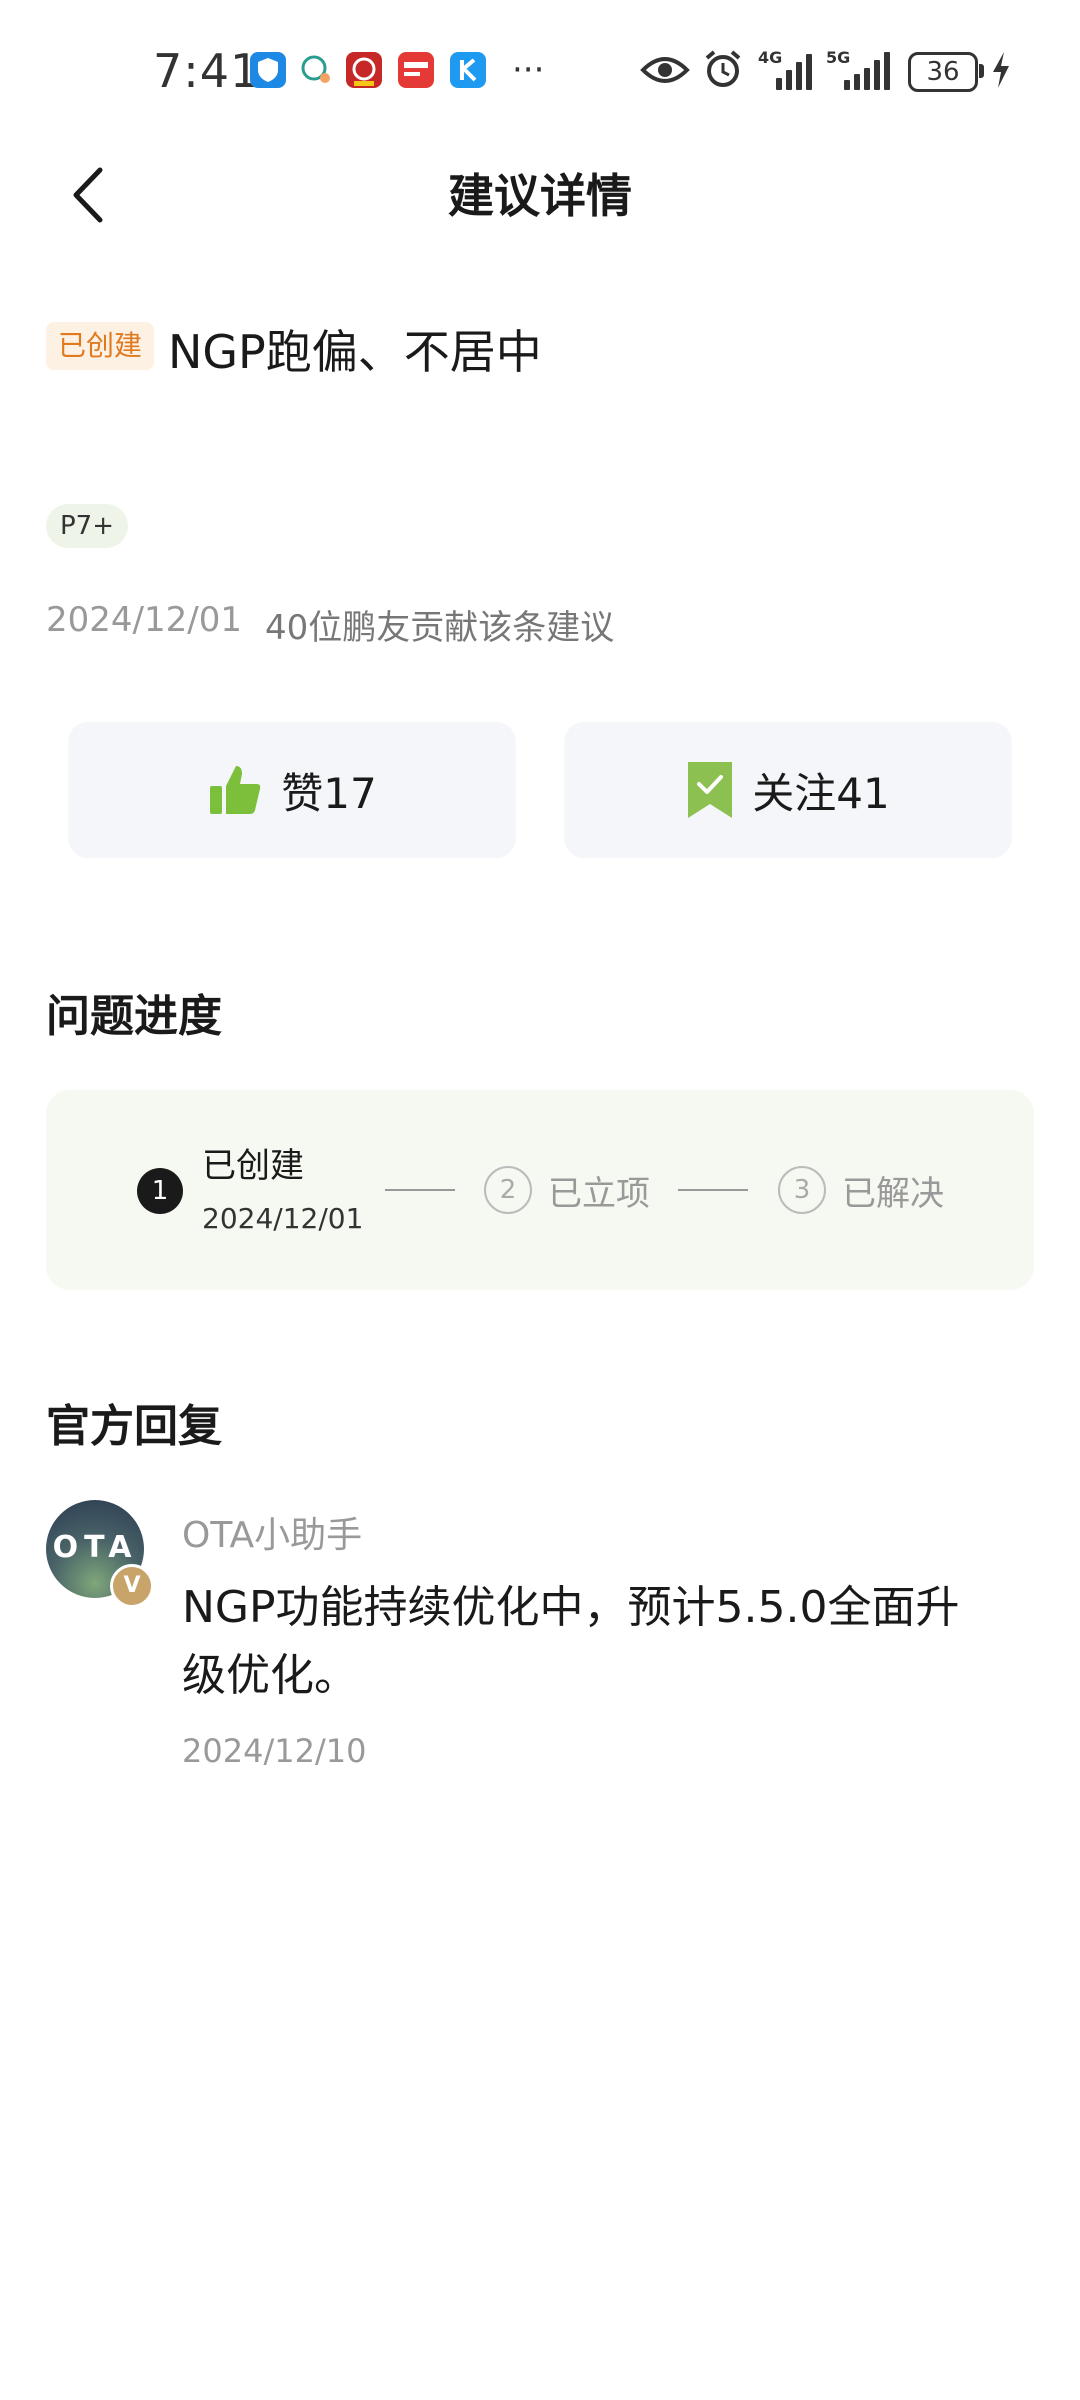  I want to click on battery-tip, so click(981, 71).